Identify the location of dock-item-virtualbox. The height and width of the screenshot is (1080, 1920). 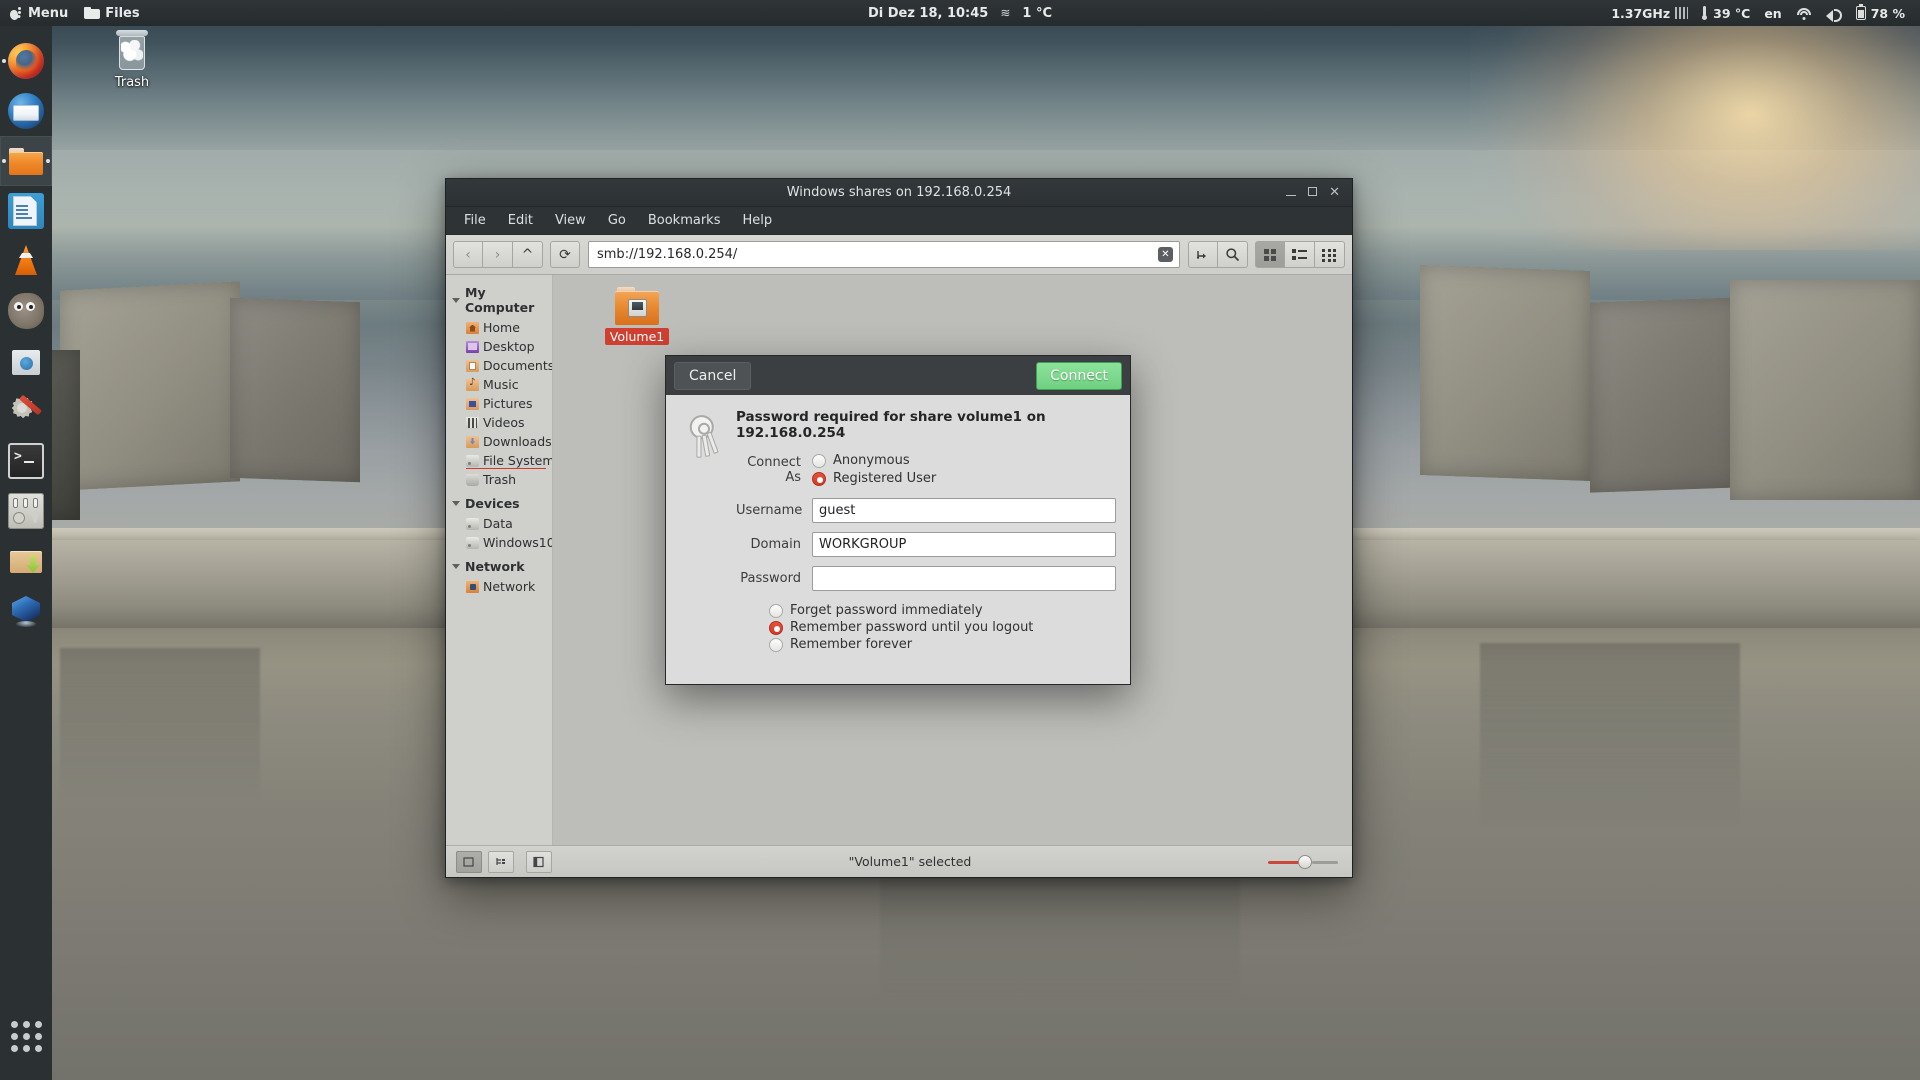
(26, 611).